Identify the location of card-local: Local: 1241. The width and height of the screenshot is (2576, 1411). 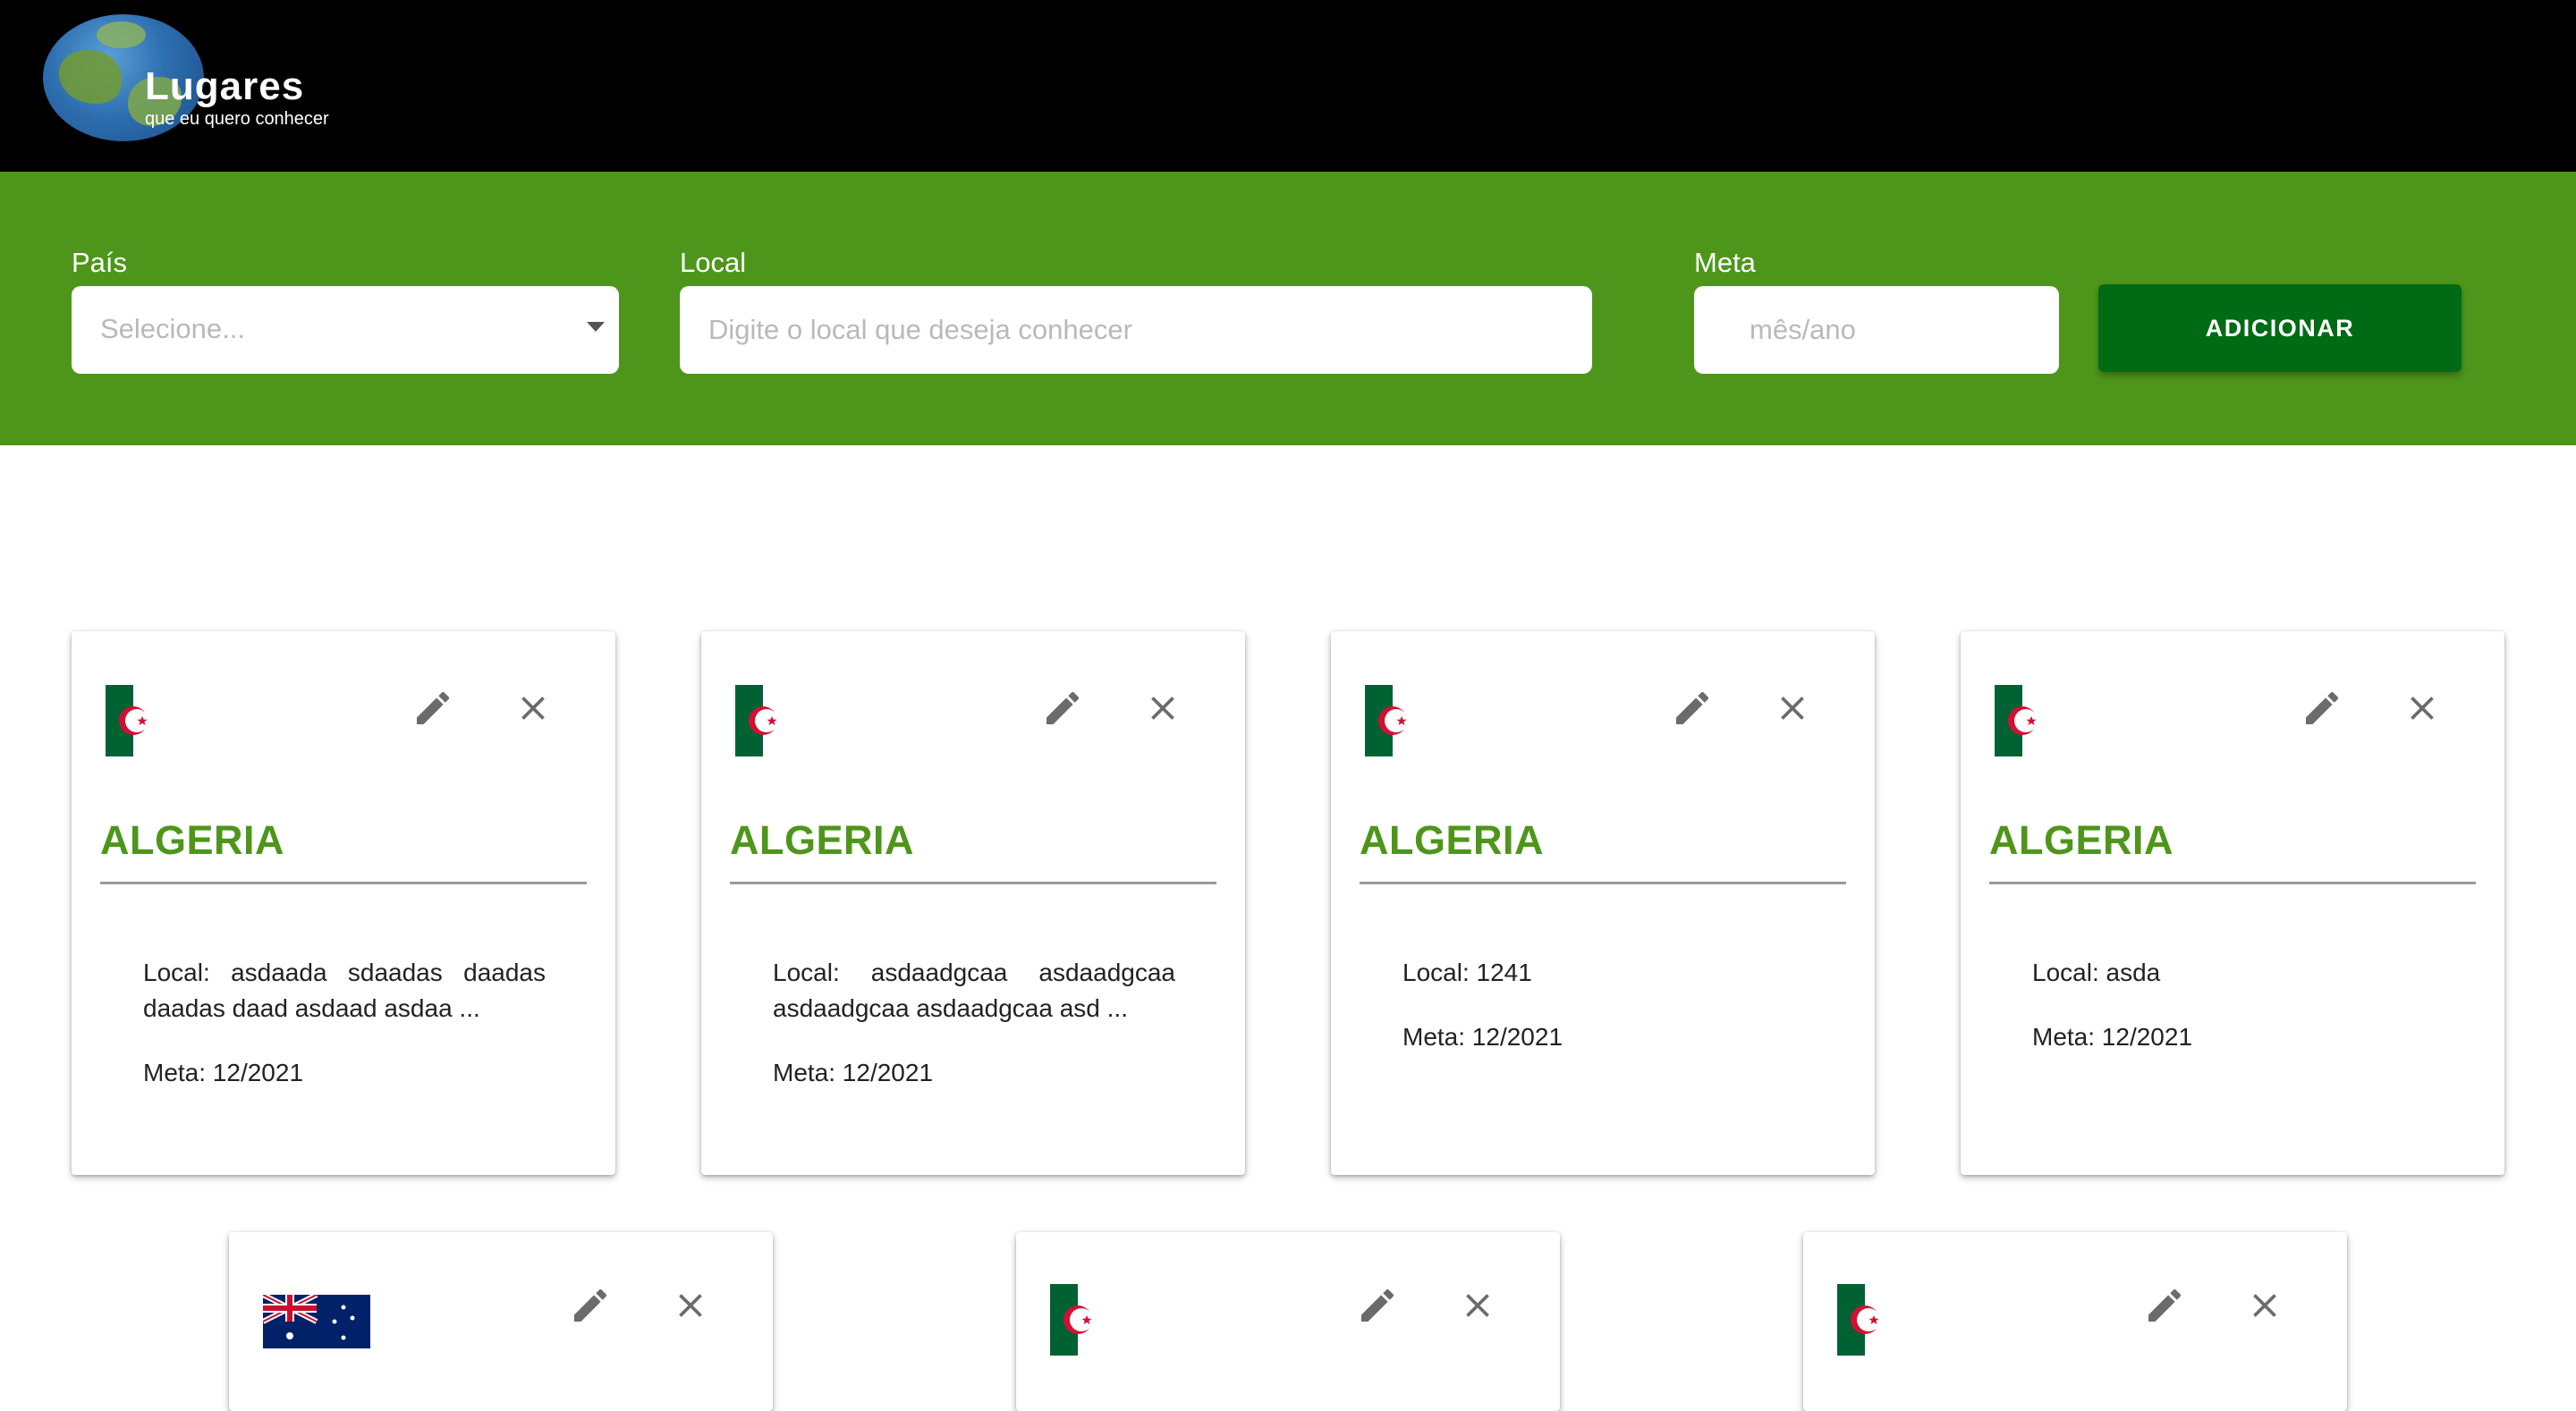
(1467, 972).